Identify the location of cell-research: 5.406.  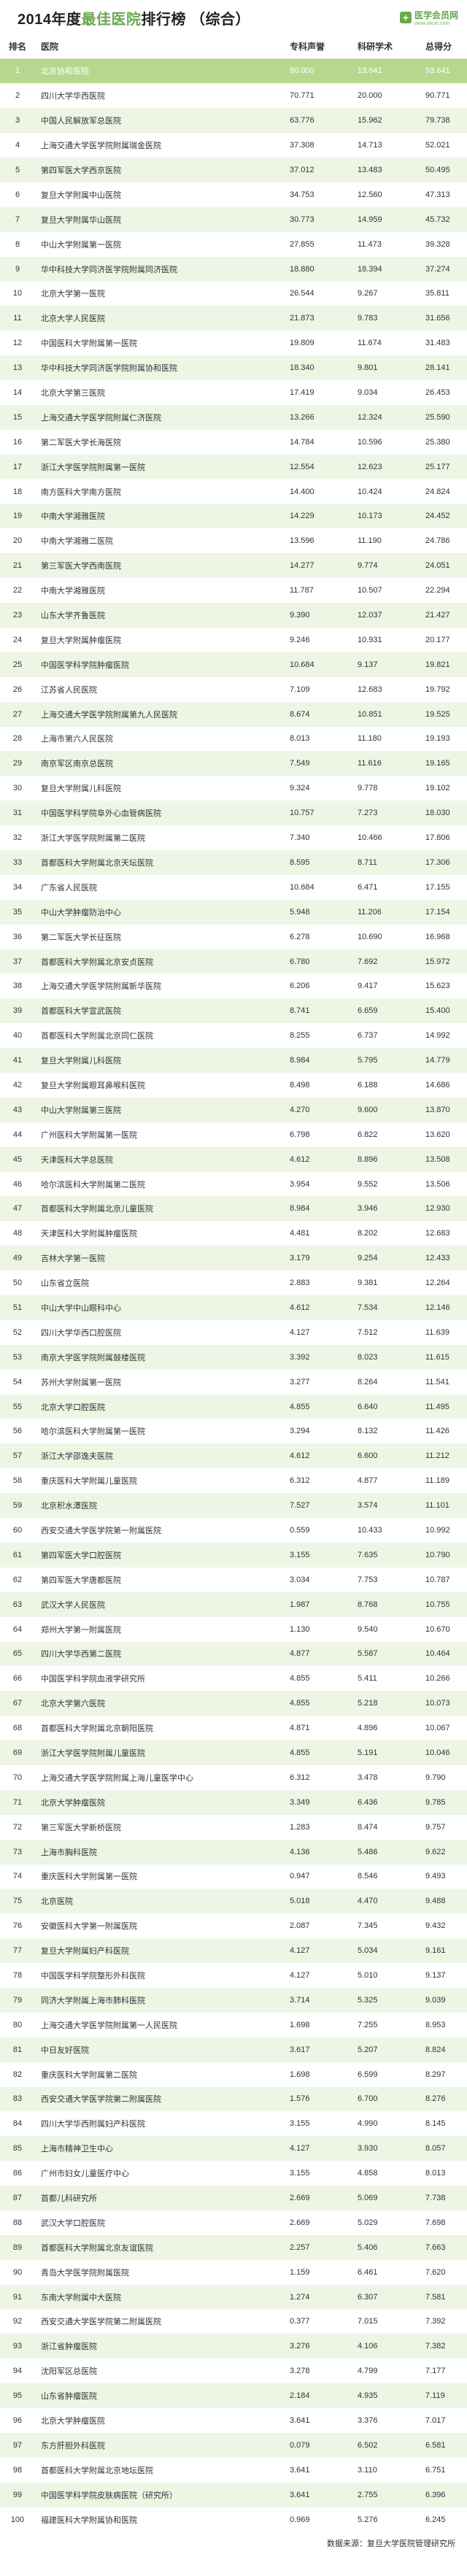
(368, 2247).